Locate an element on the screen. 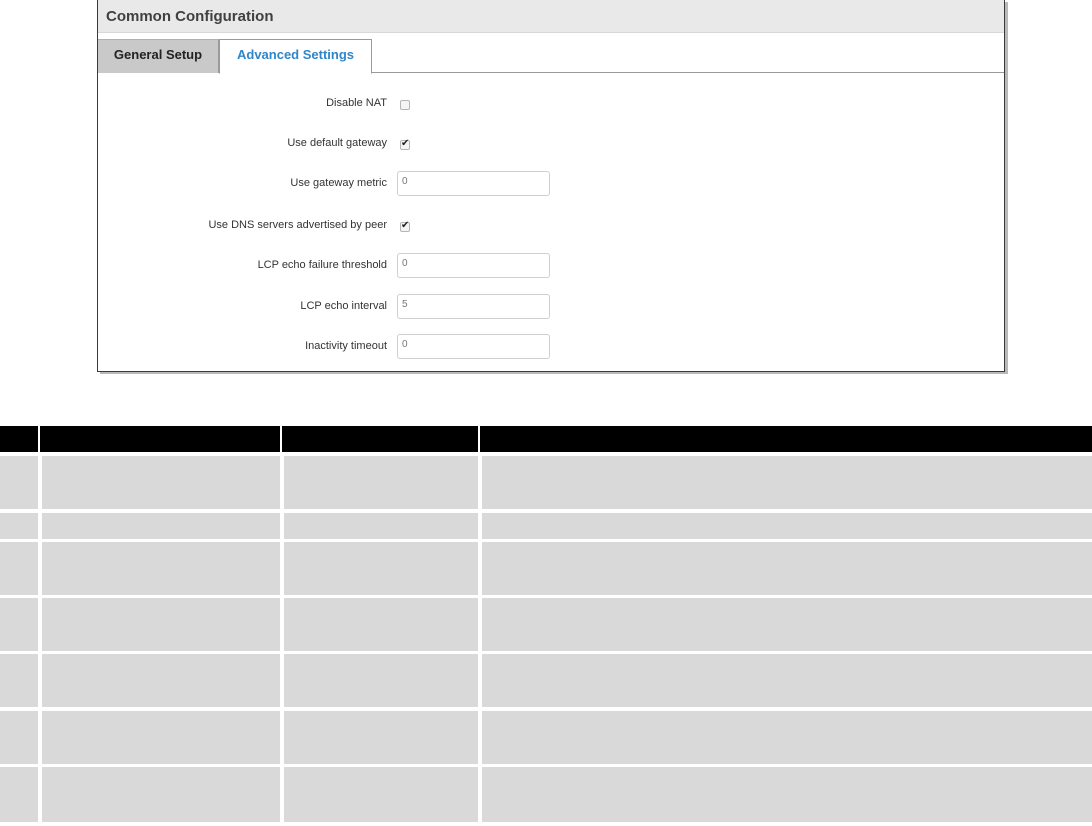 Image resolution: width=1092 pixels, height=826 pixels. tab-general-setup: General Setup is located at coordinates (158, 56).